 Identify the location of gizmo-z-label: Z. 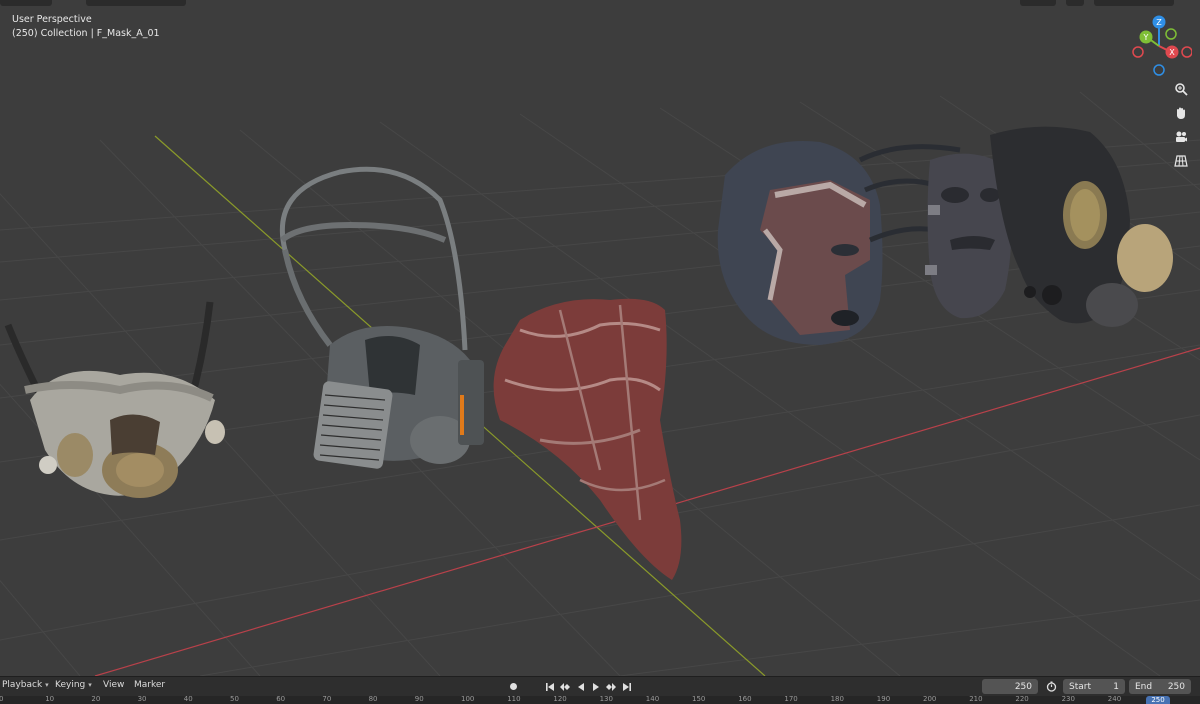
(1159, 22).